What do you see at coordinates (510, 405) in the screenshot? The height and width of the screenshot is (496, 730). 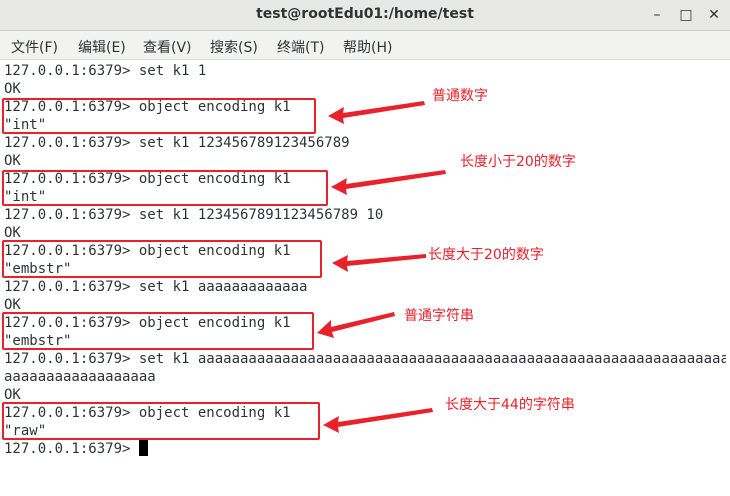 I see `annotation-label: 长度大于44的字符串` at bounding box center [510, 405].